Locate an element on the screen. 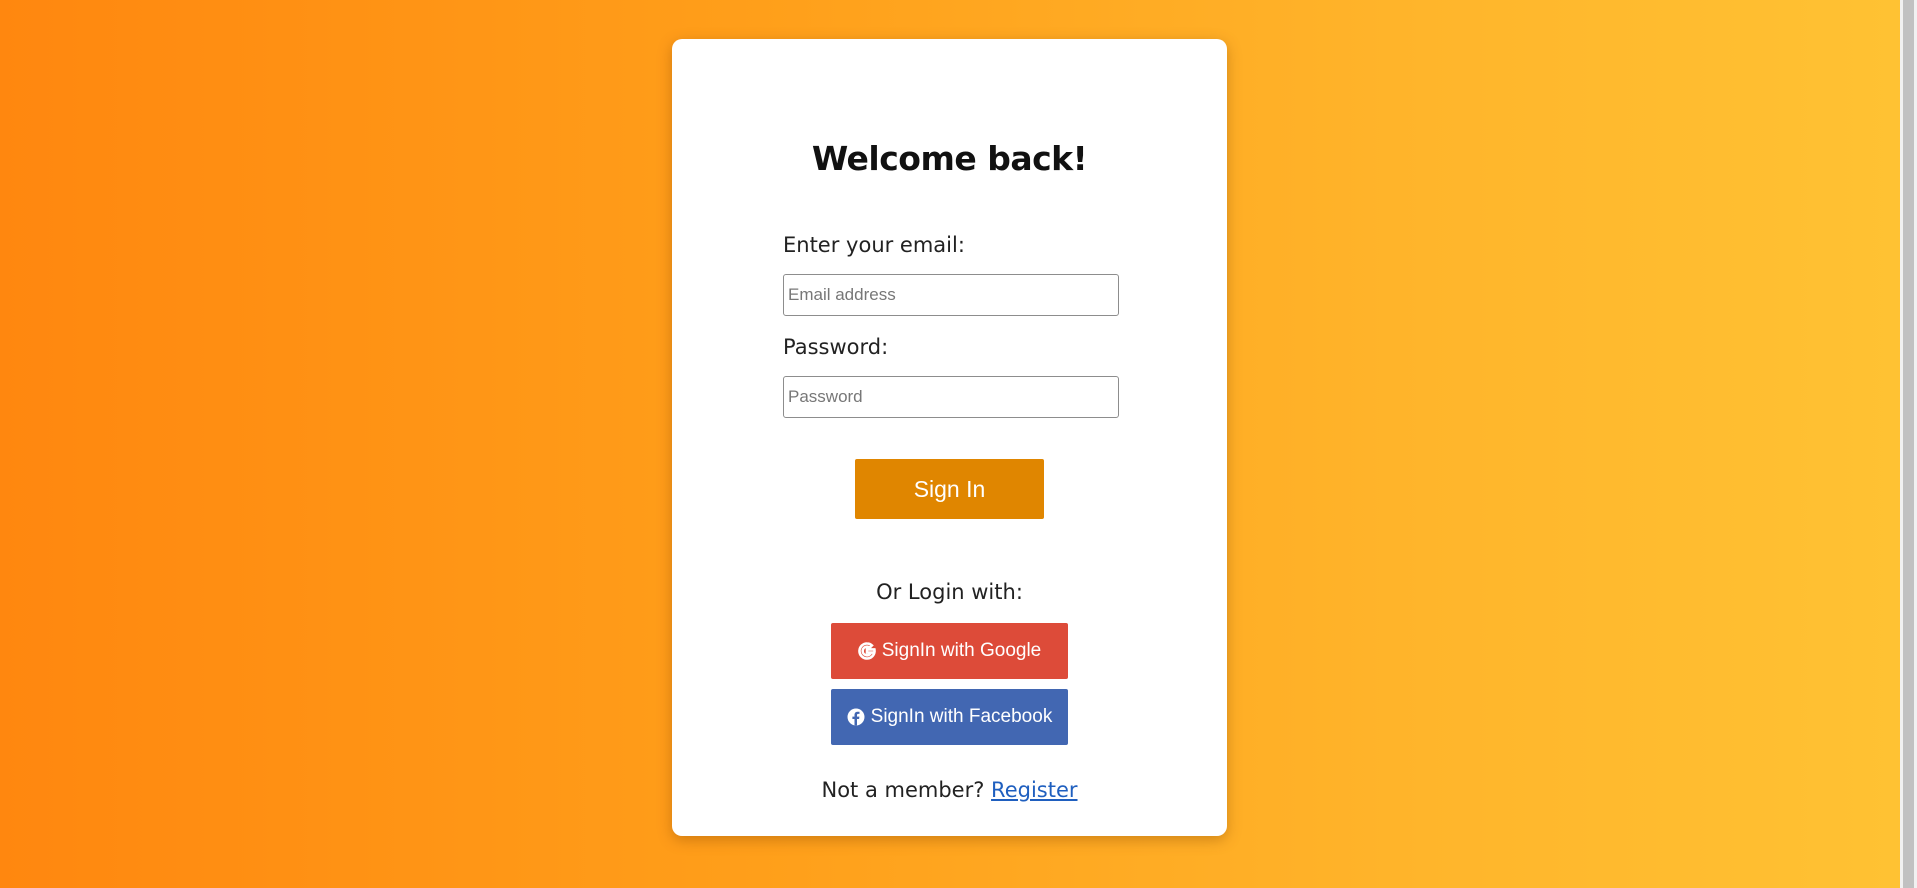 This screenshot has height=888, width=1917. google-signin-button: SignIn with Google is located at coordinates (949, 651).